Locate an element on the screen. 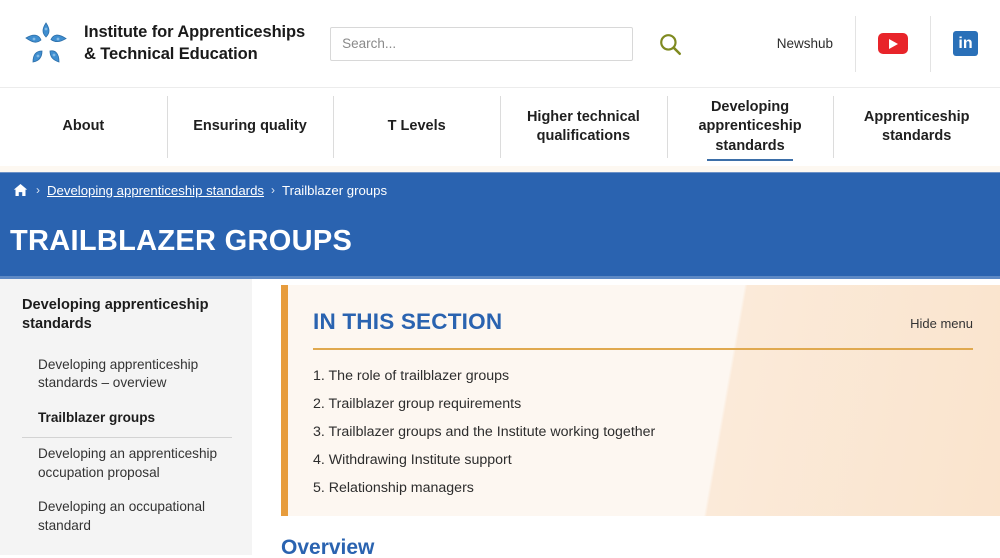 This screenshot has width=1000, height=558. nav-item-about: About is located at coordinates (83, 127).